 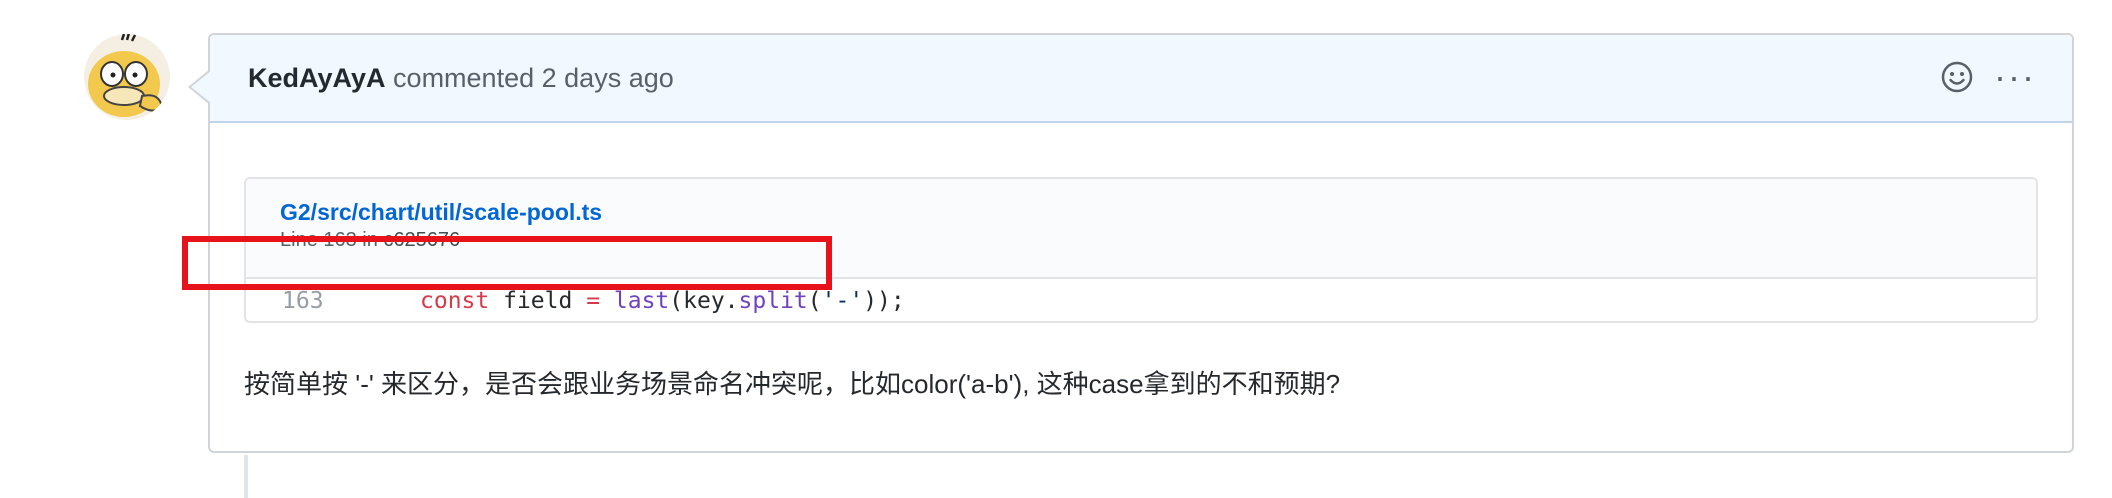 I want to click on psyduck-avatar-icon, so click(x=127, y=77).